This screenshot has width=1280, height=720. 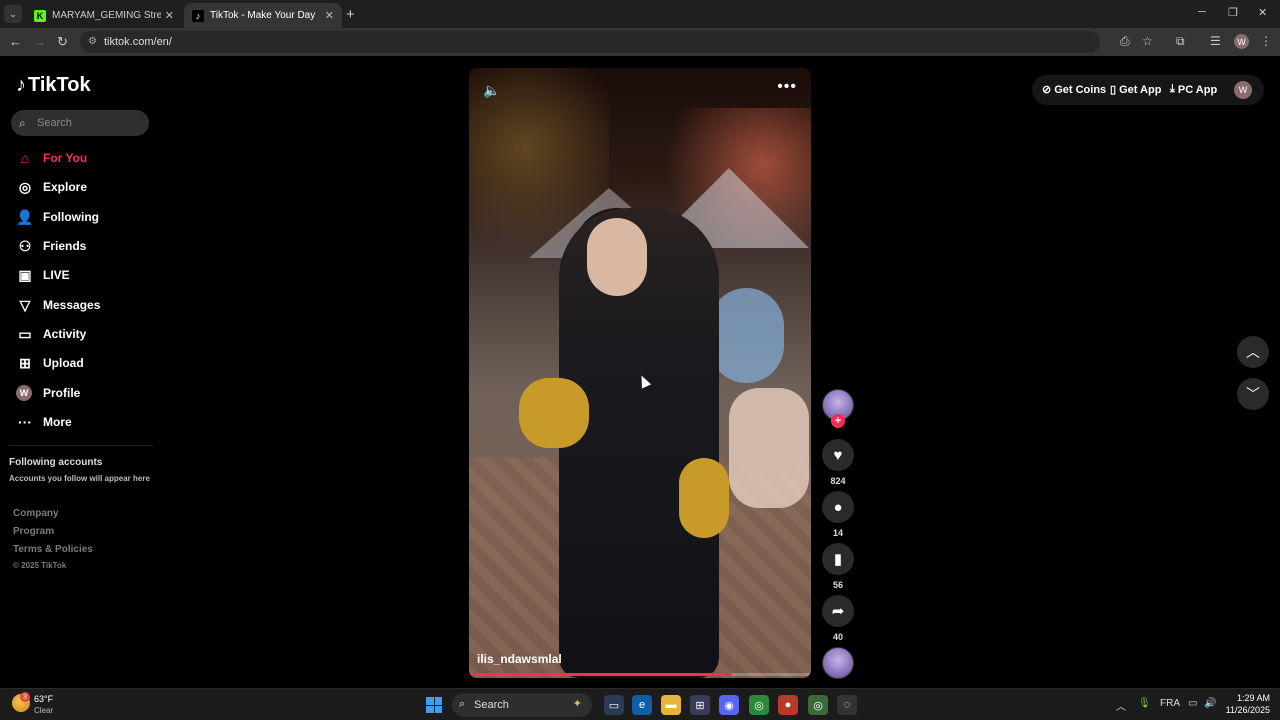 I want to click on footer-link-company: Company, so click(x=36, y=513).